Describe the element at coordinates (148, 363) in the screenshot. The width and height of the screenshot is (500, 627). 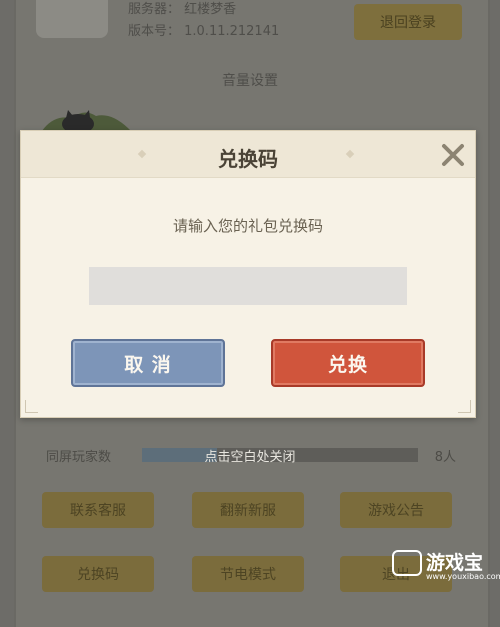
I see `cancel-button: 取 消` at that location.